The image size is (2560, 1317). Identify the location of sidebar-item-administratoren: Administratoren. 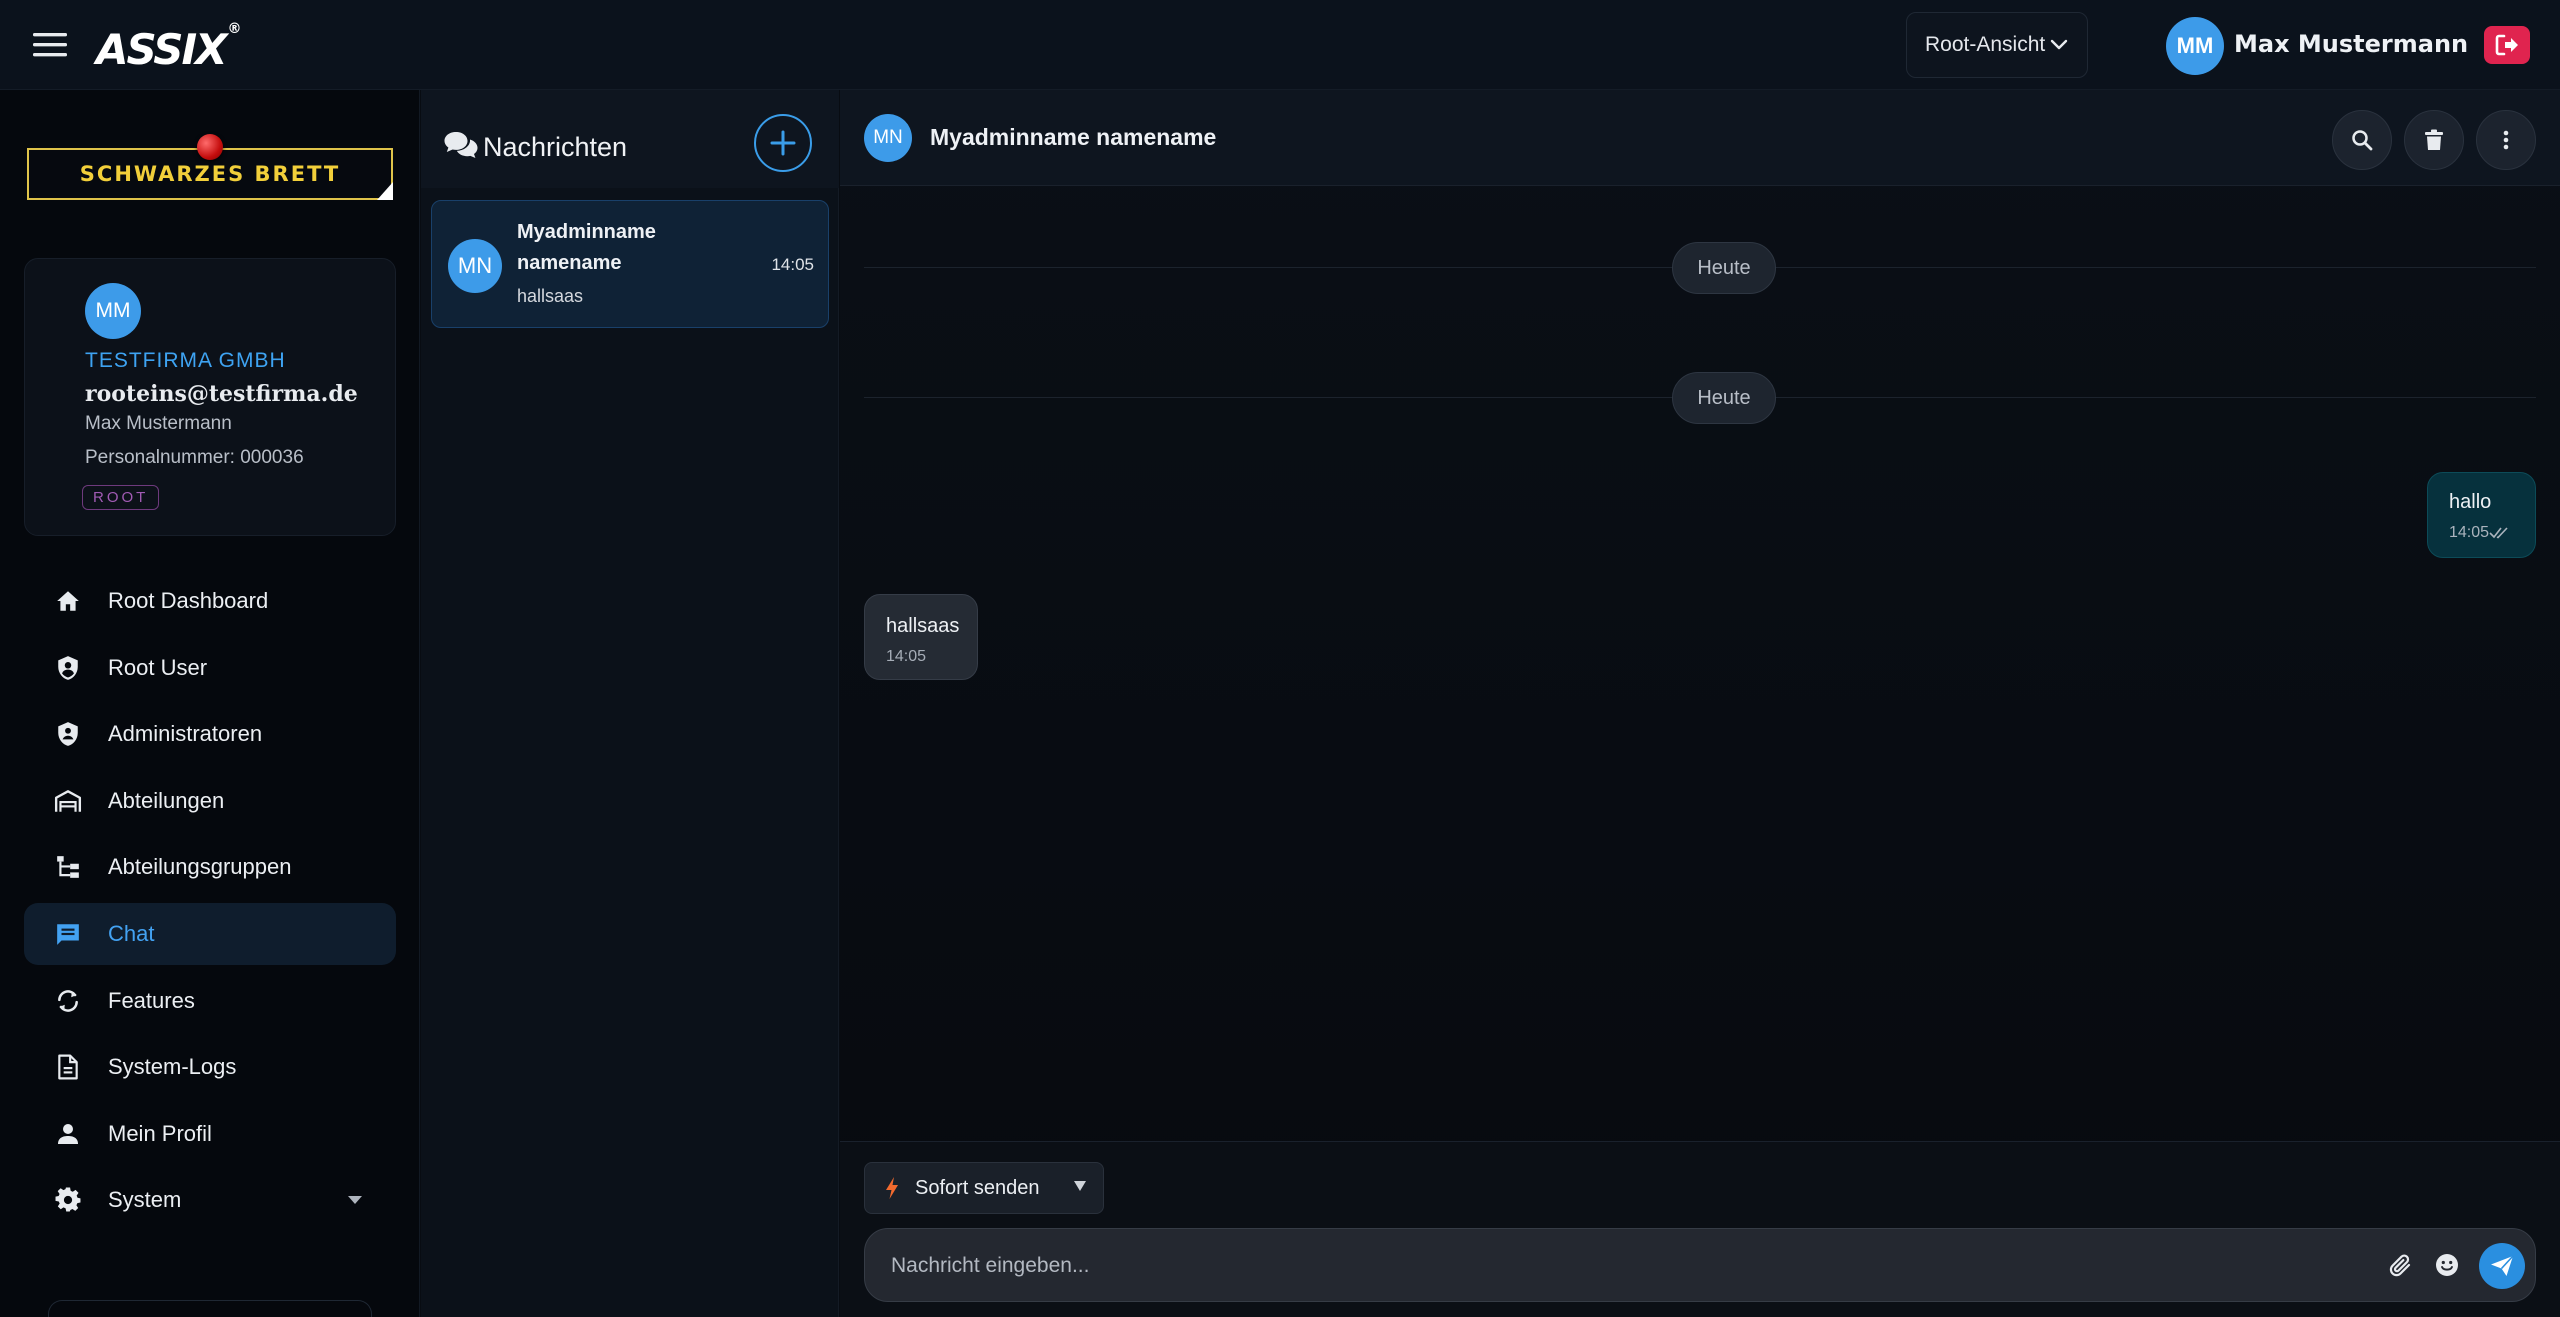
(210, 734).